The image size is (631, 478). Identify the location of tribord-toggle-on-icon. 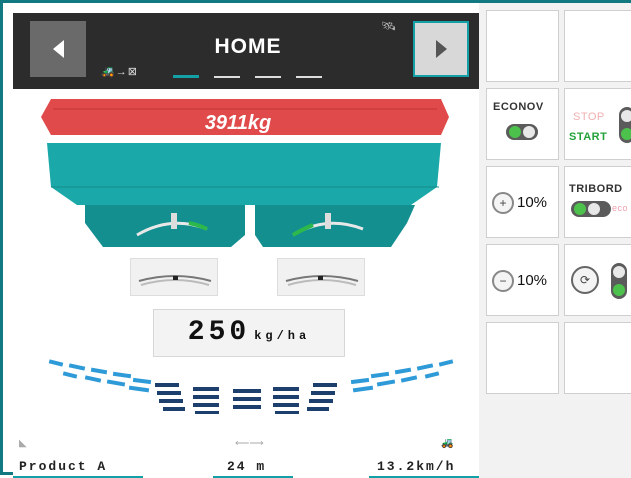
(580, 209).